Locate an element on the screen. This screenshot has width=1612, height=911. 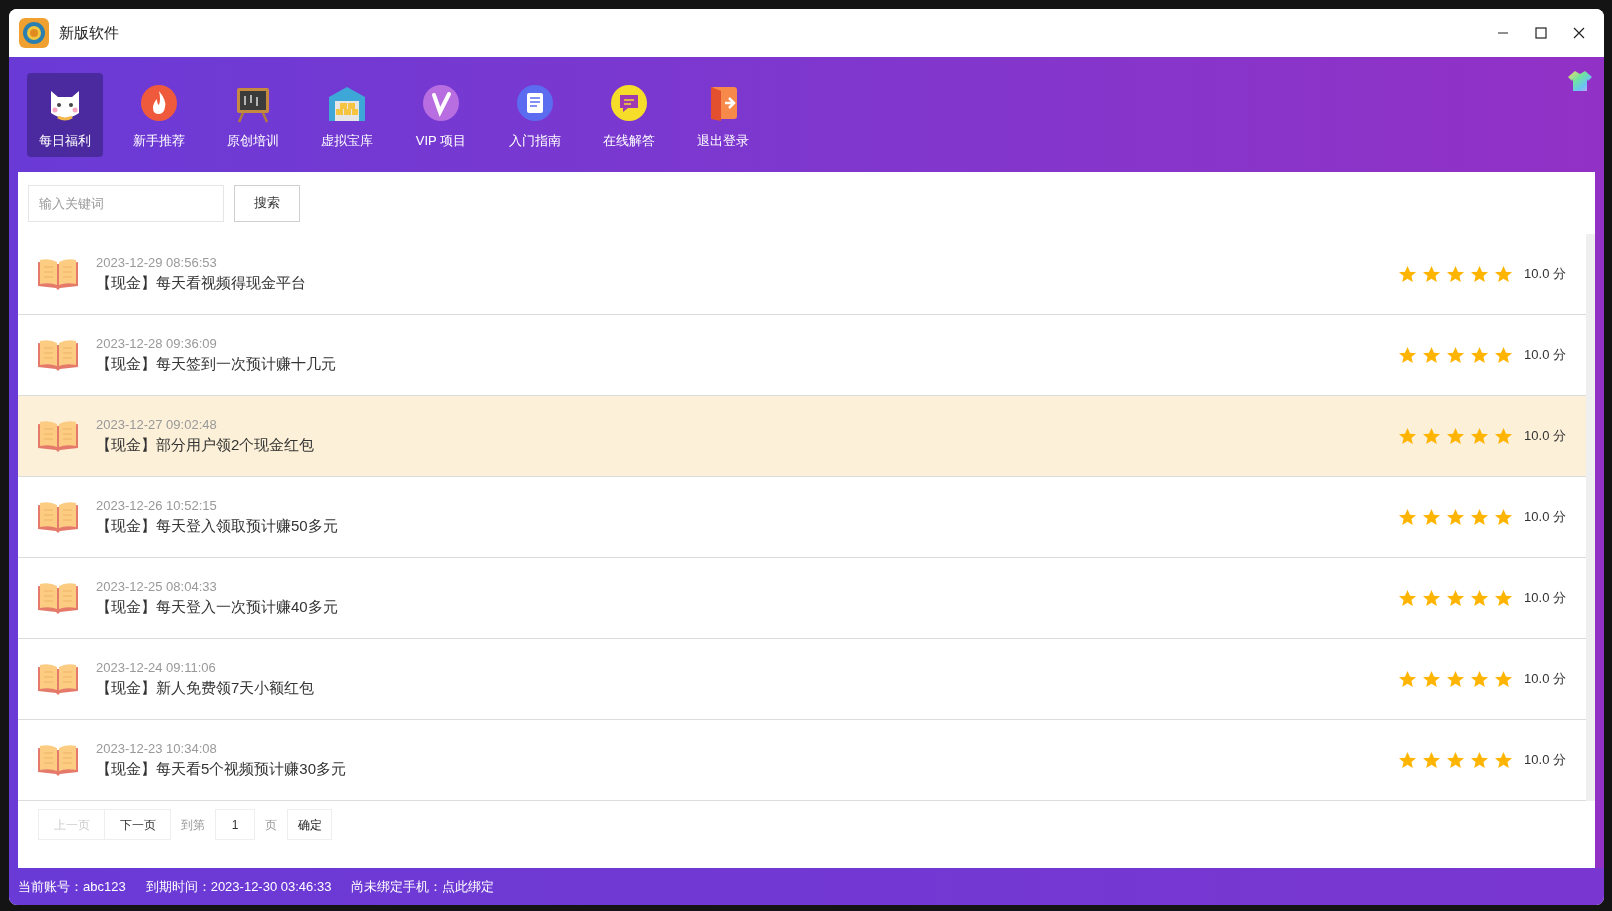
nav-tab: 每日福利 is located at coordinates (65, 114).